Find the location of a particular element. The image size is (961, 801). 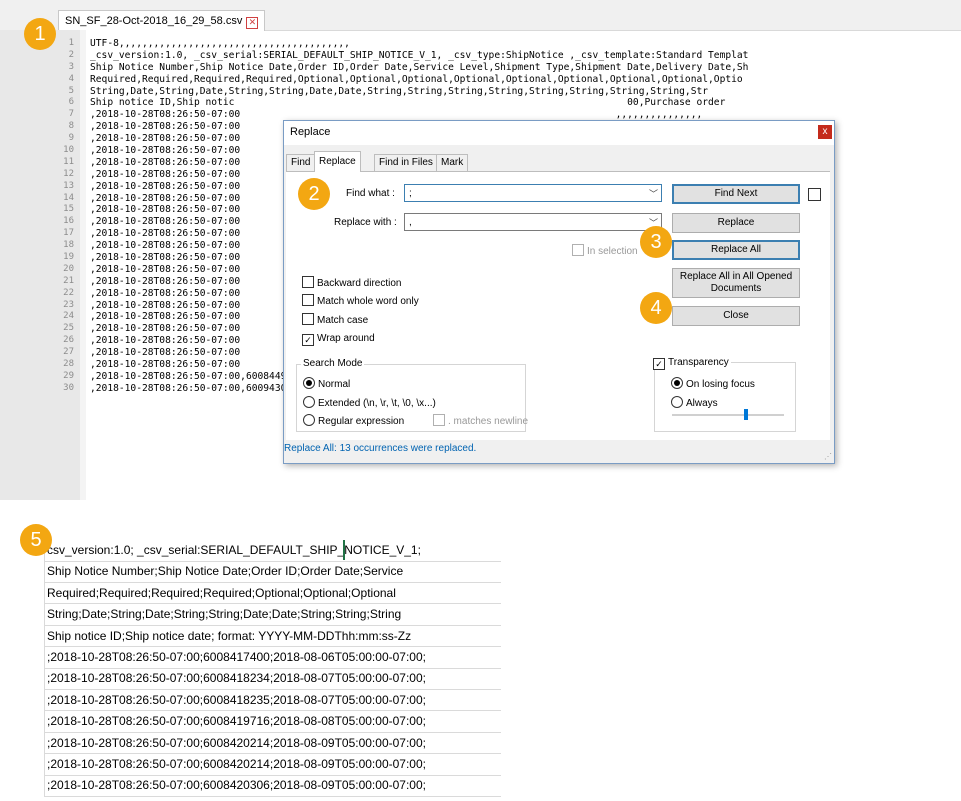

transparency-checkbox: ✓ Transparency is located at coordinates (691, 363).